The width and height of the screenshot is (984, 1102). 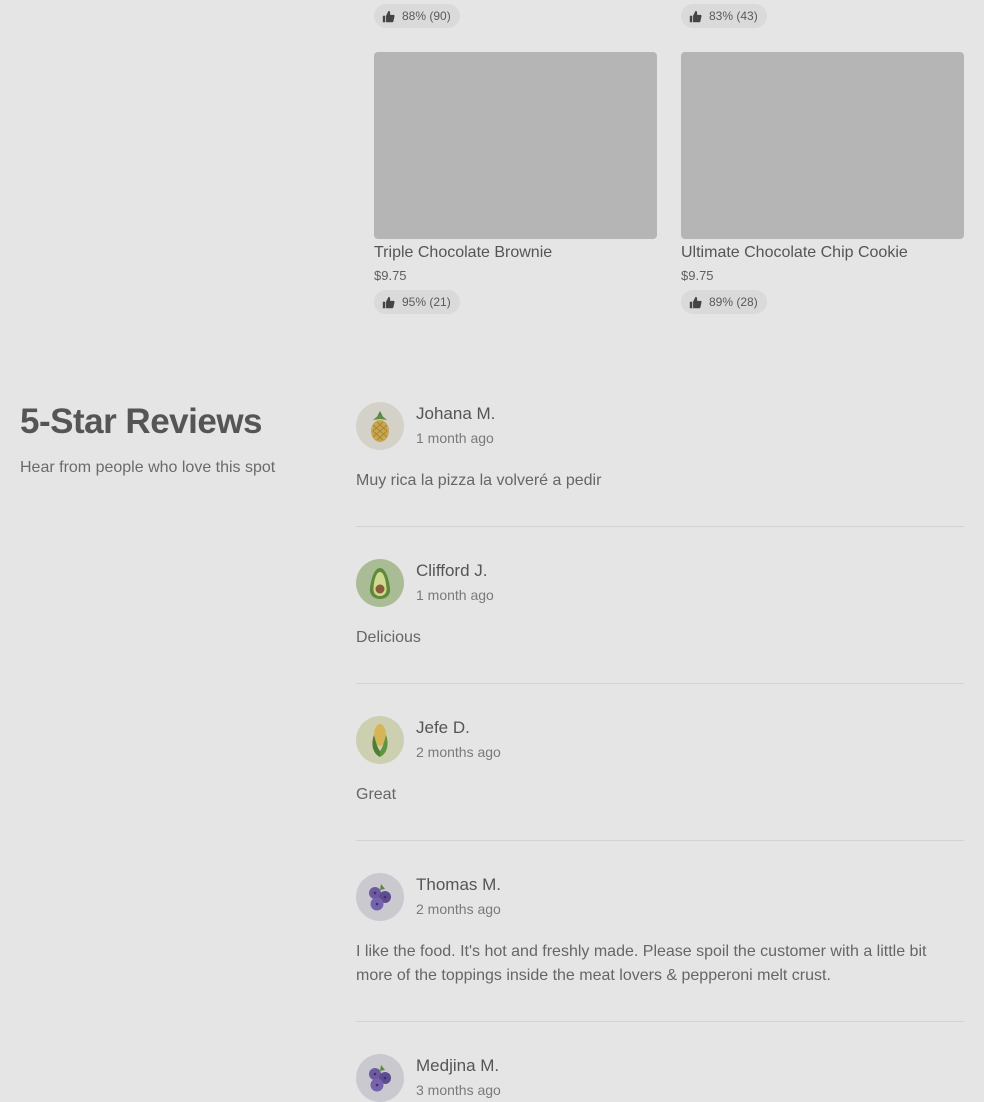 What do you see at coordinates (479, 480) in the screenshot?
I see `review-text: Muy rica la pizza la volveré a pedir` at bounding box center [479, 480].